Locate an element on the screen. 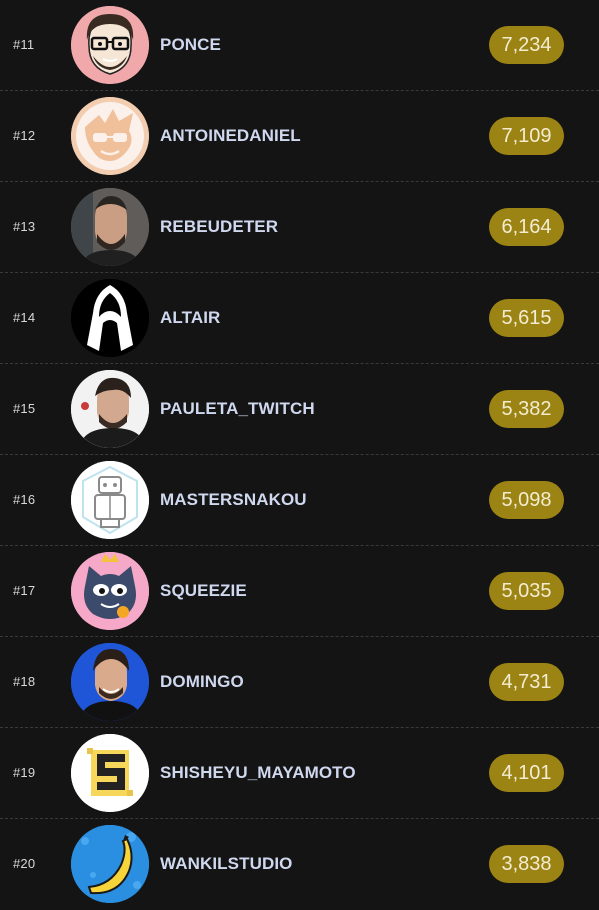  player-name: MASTERSNAKOU is located at coordinates (233, 499).